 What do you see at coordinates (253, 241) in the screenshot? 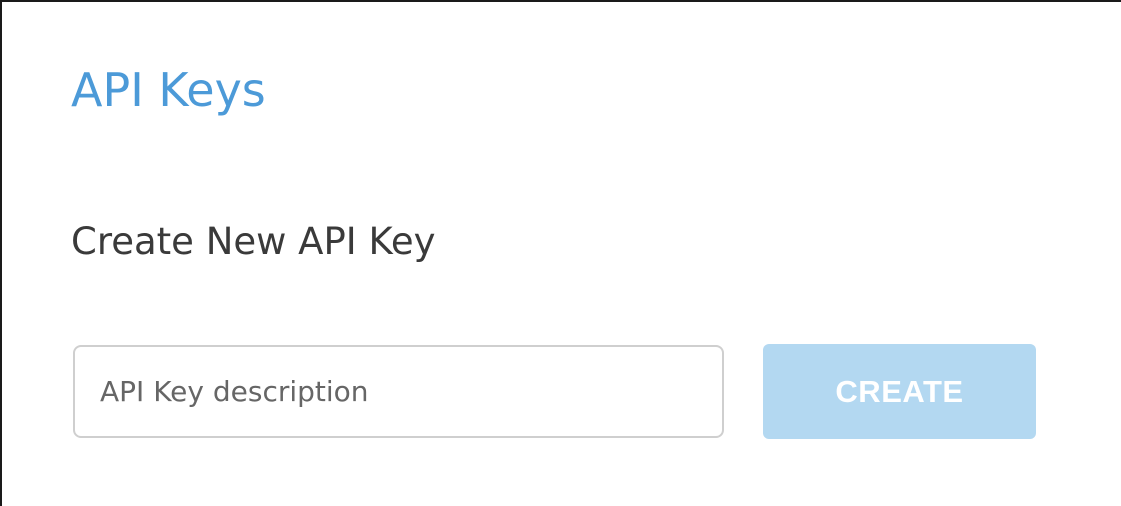
I see `create-api-key-heading: Create New API Key` at bounding box center [253, 241].